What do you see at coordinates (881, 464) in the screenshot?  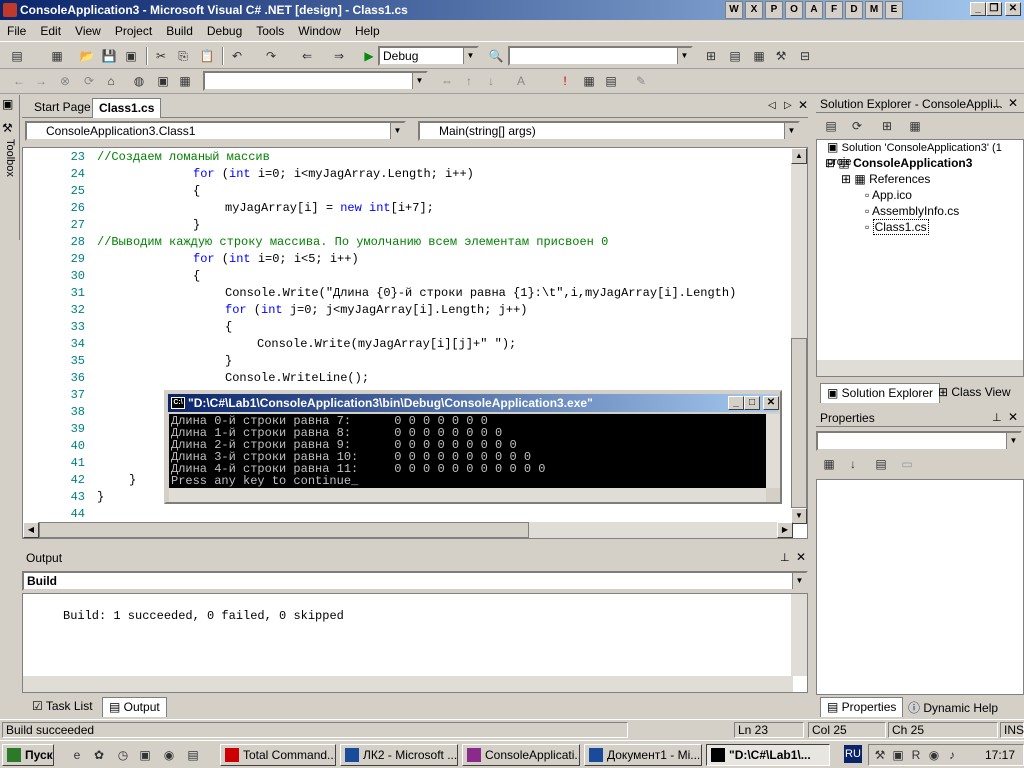 I see `properties-view-icon: ▤` at bounding box center [881, 464].